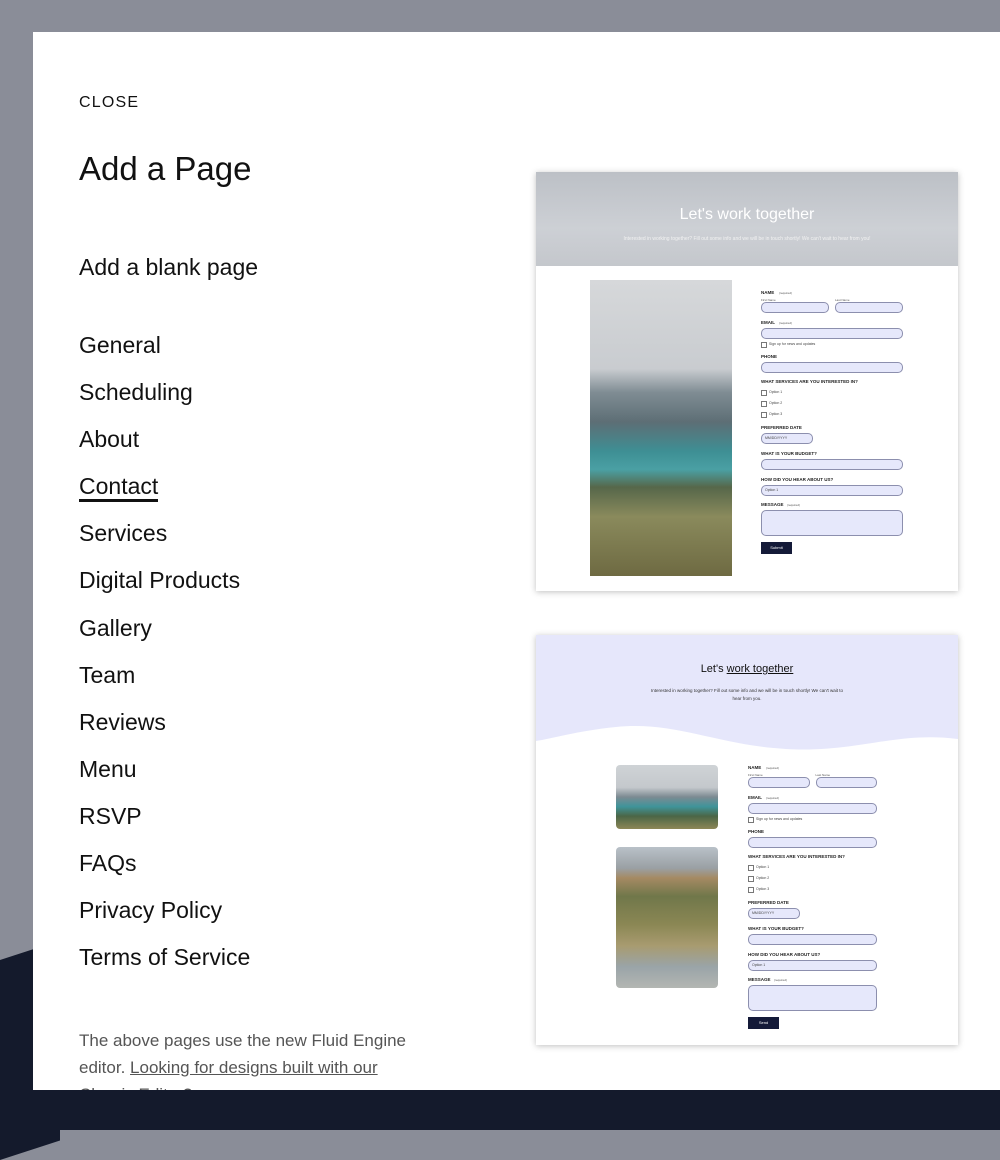 This screenshot has height=1160, width=1000. I want to click on lake-photo, so click(667, 797).